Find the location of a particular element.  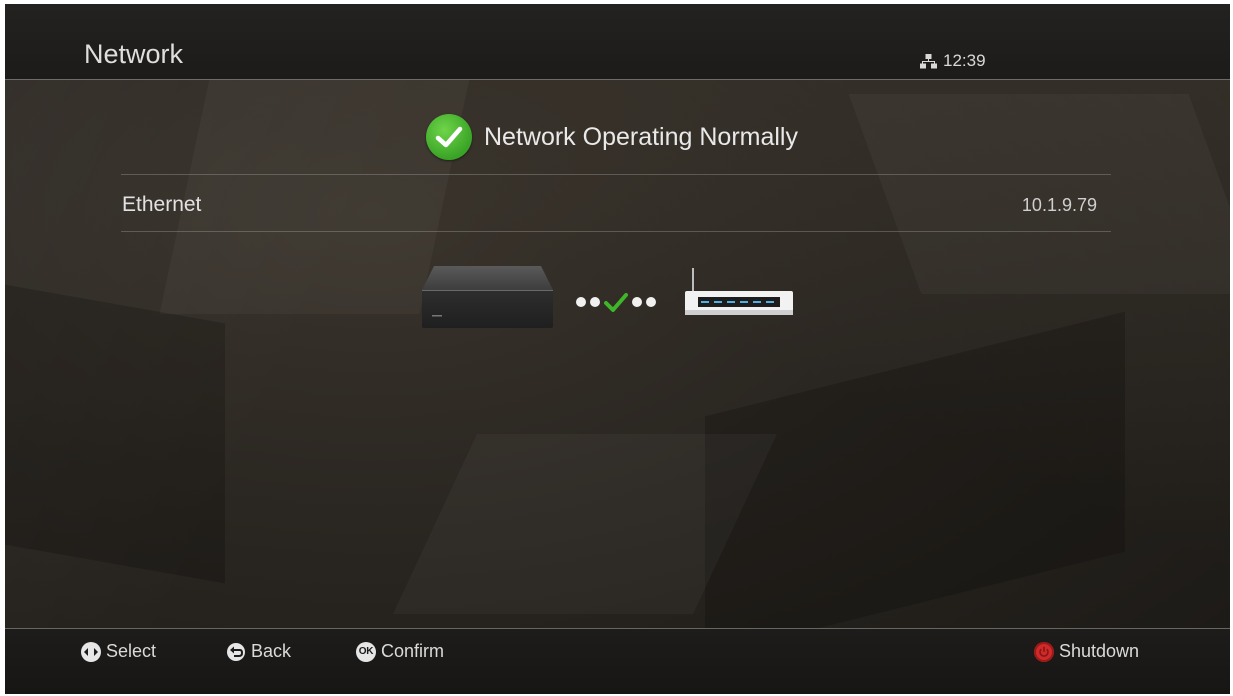

power-button-icon is located at coordinates (1044, 651).